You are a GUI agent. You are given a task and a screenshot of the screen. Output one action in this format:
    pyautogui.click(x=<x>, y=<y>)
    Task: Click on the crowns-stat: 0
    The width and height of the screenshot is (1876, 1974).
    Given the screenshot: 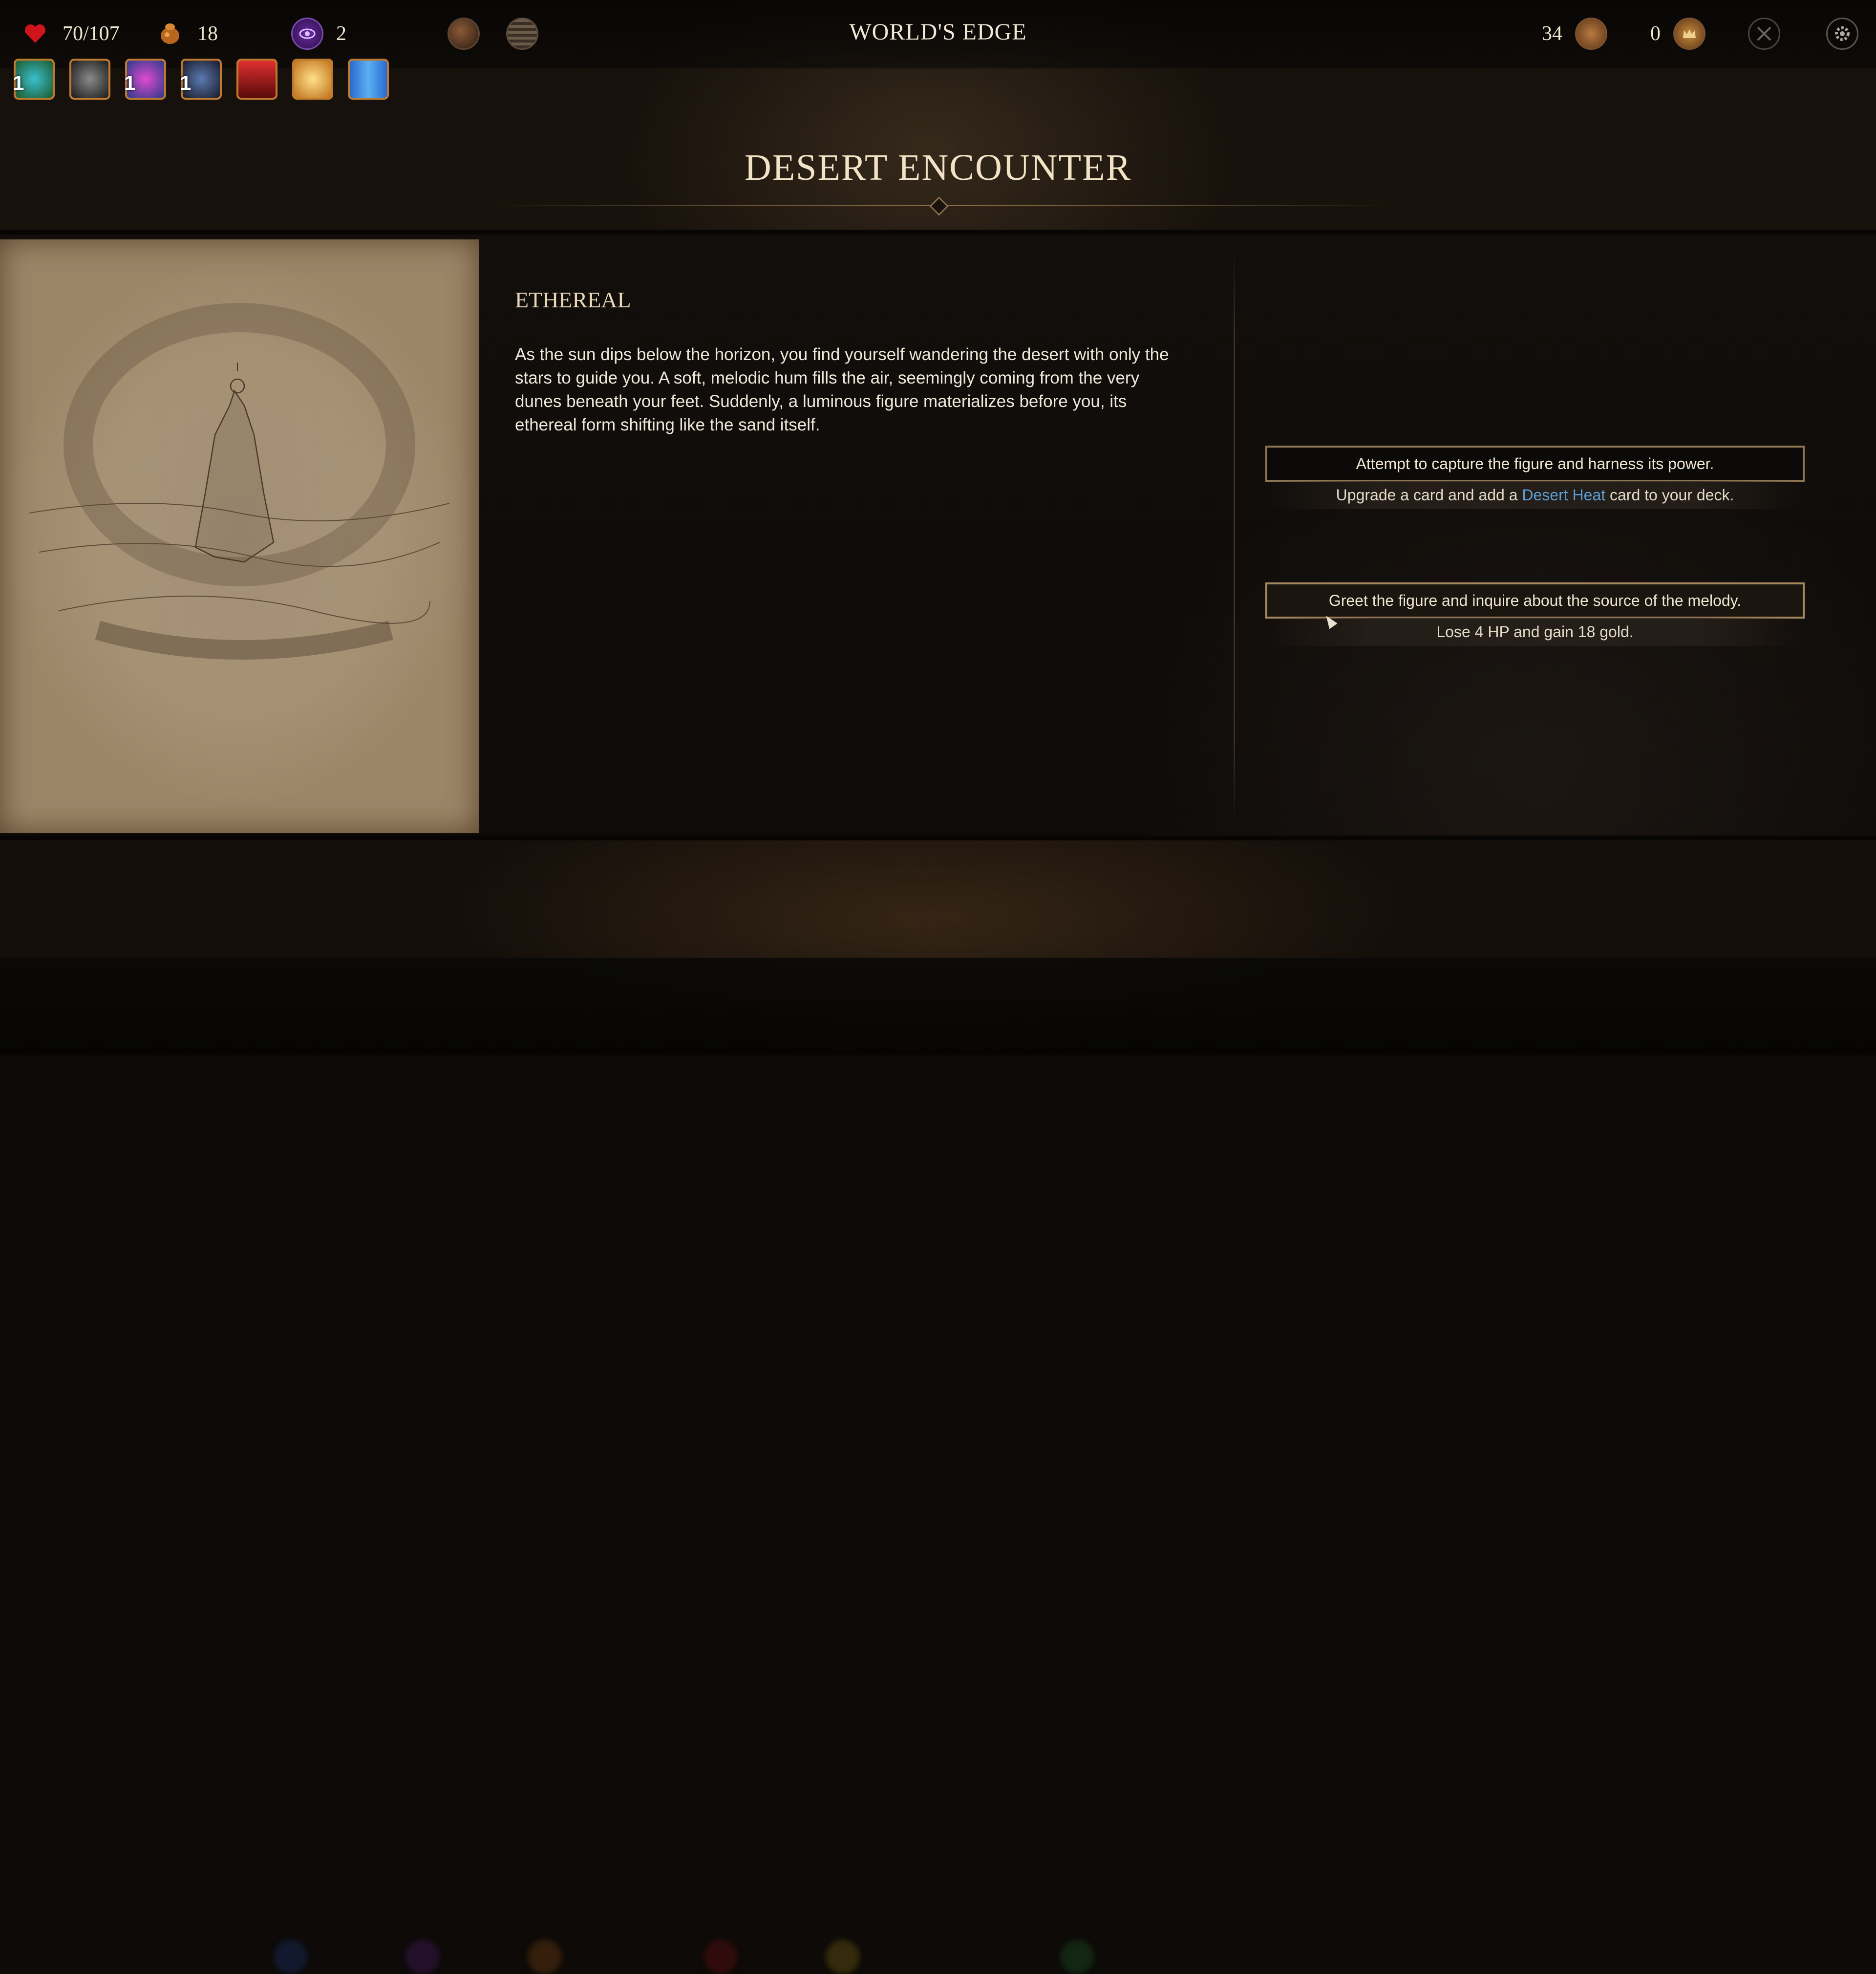 What is the action you would take?
    pyautogui.click(x=1677, y=34)
    